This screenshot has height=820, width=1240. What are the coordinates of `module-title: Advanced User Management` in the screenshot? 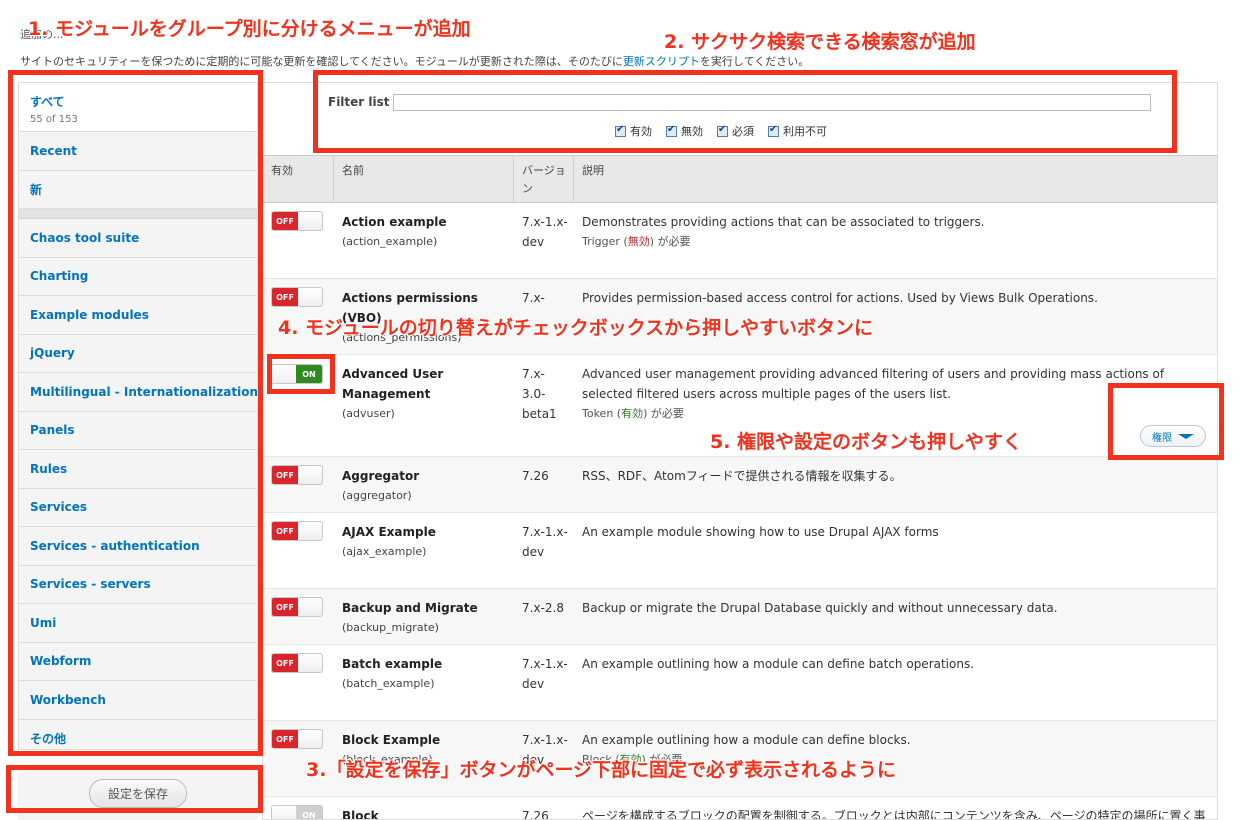 It's located at (393, 384).